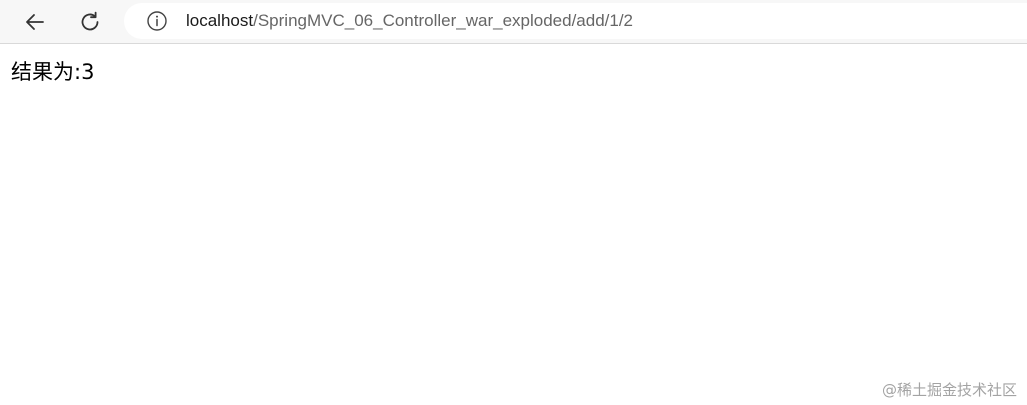 This screenshot has width=1027, height=405. I want to click on back-arrow-icon, so click(35, 22).